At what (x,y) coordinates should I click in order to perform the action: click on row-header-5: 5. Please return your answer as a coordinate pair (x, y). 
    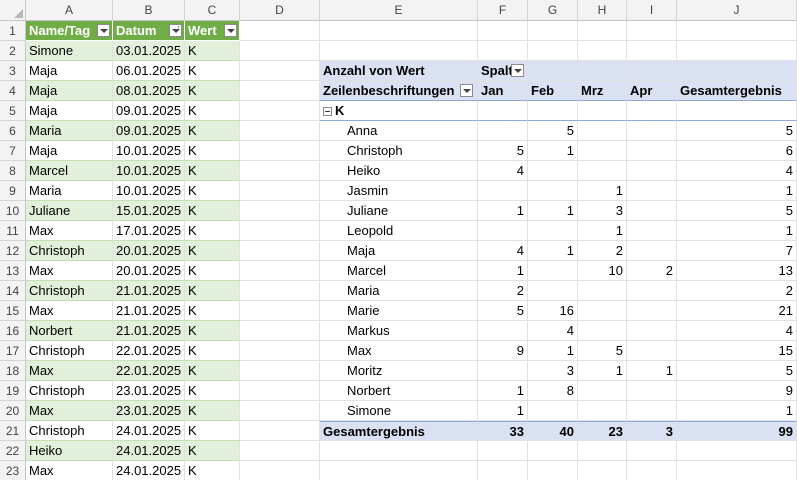
    Looking at the image, I should click on (13, 111).